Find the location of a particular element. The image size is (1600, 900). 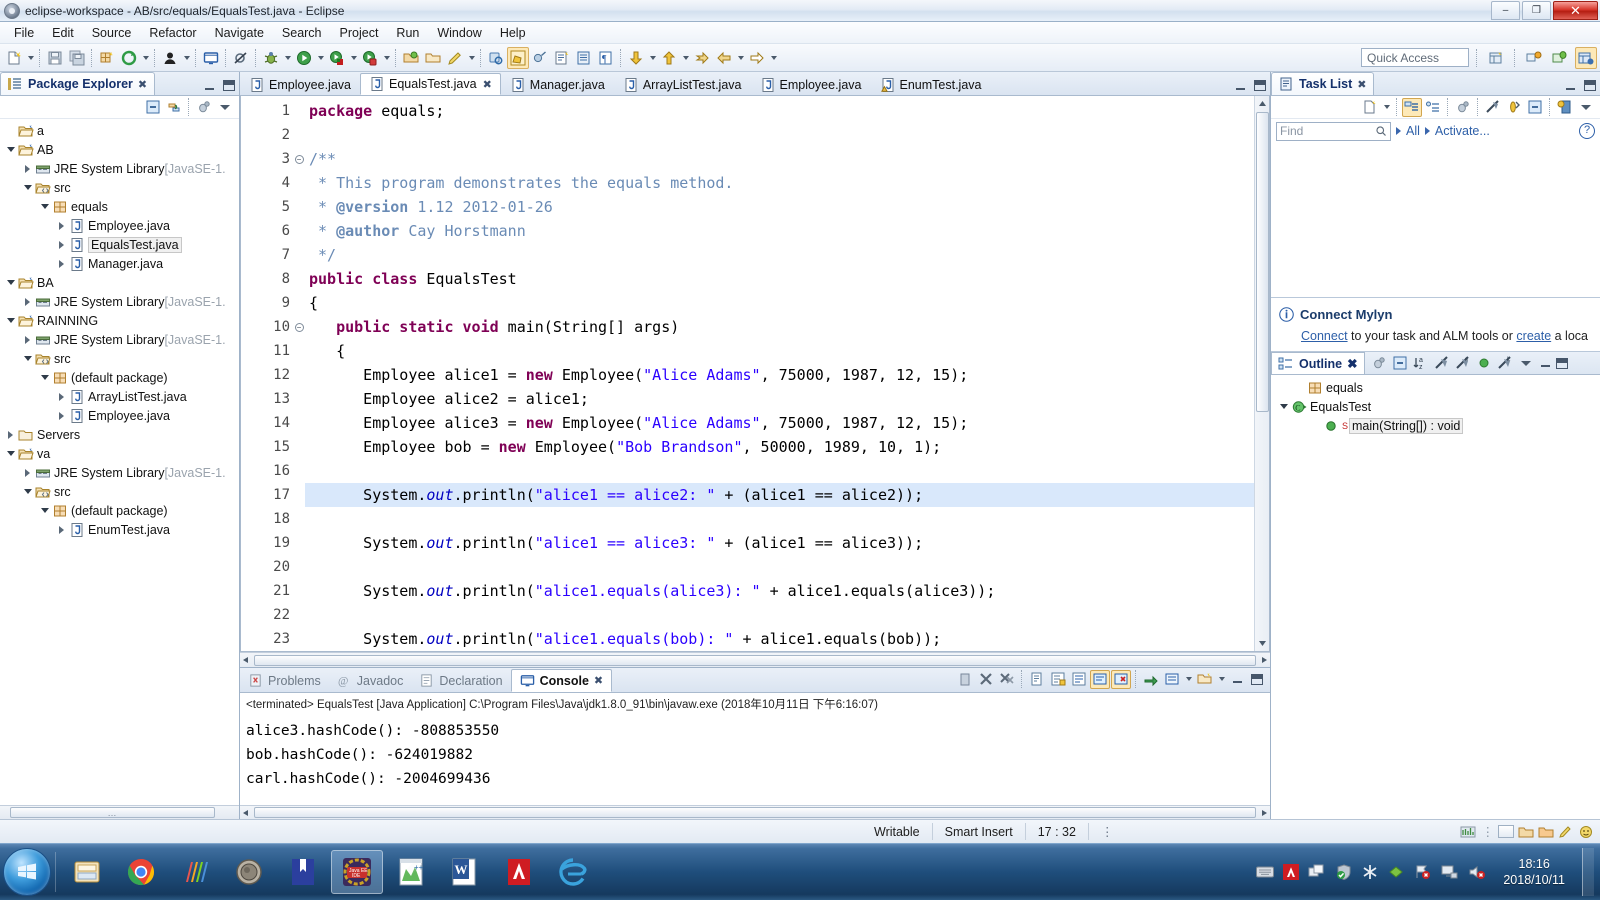

tab-package-explorer: Package Explorer ✖ is located at coordinates (78, 83).